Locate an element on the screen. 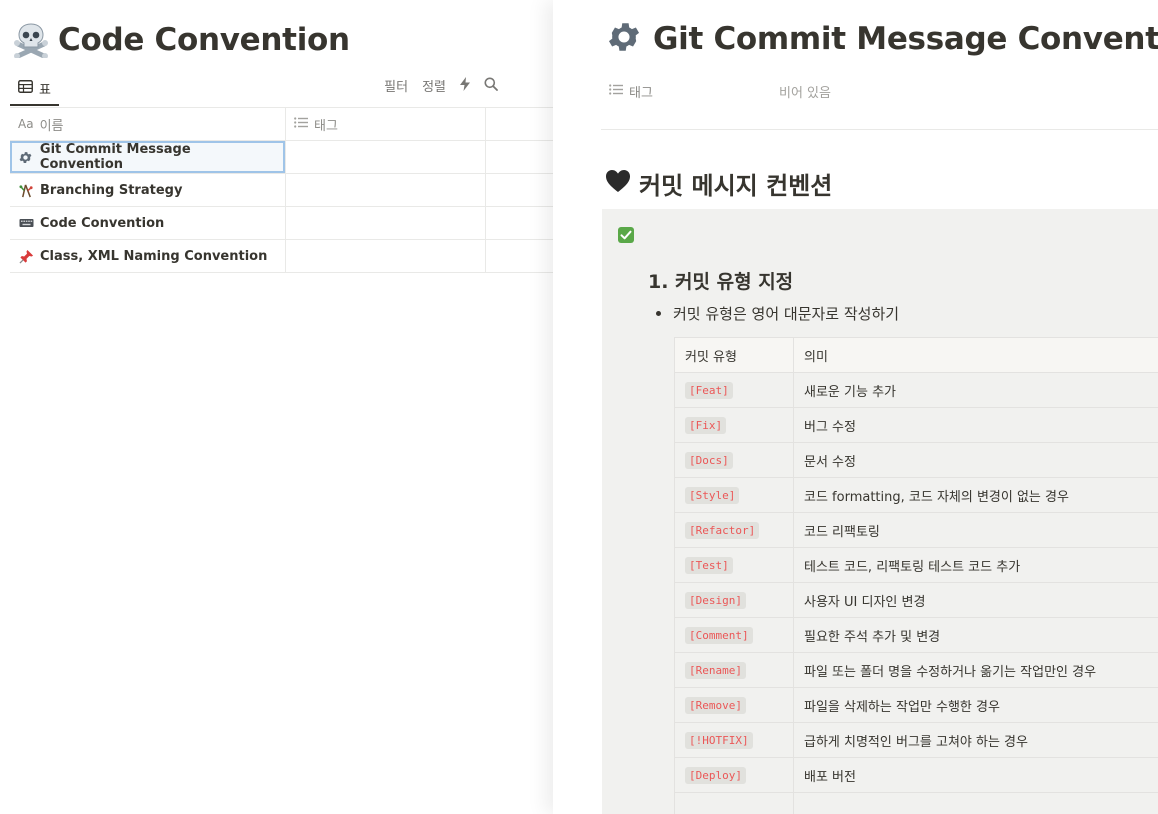  inline-code: [Deploy] is located at coordinates (715, 775).